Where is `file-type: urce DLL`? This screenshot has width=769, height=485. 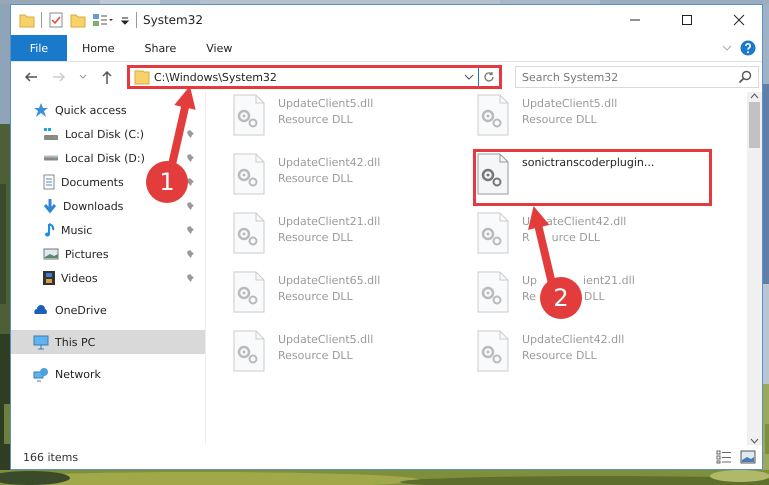
file-type: urce DLL is located at coordinates (576, 237).